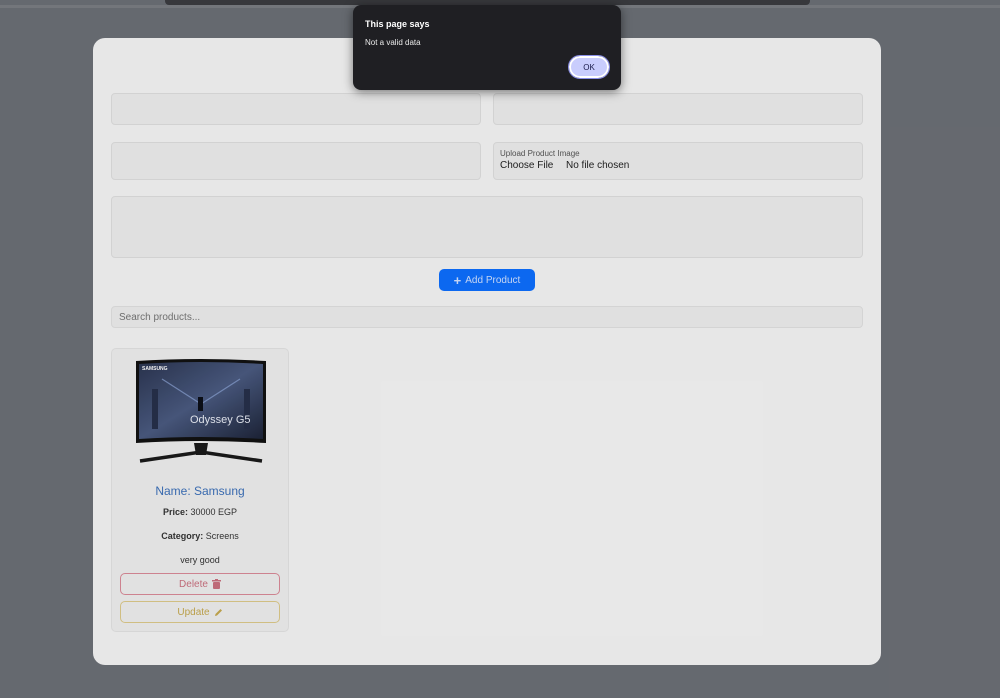 The image size is (1000, 698). Describe the element at coordinates (397, 24) in the screenshot. I see `dialog-title: This page says` at that location.